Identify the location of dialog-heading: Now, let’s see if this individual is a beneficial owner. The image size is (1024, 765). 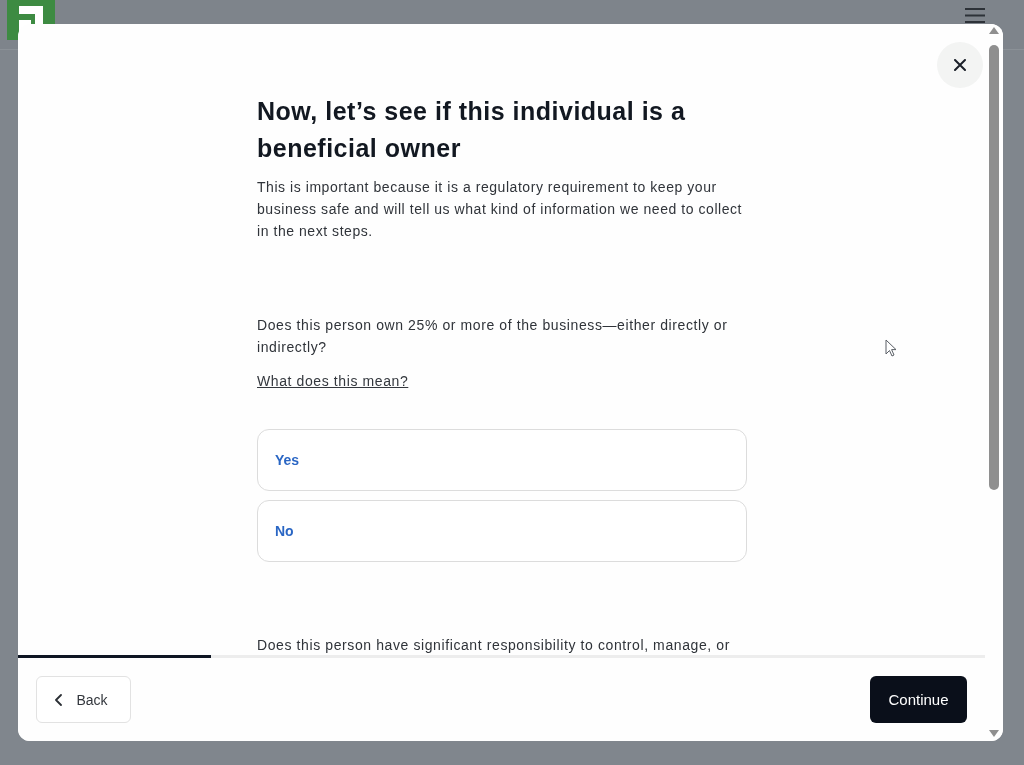
(472, 130).